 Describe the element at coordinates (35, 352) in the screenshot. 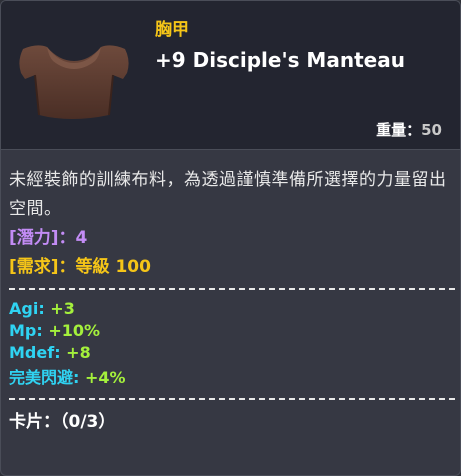

I see `stat-name: Mdef:` at that location.